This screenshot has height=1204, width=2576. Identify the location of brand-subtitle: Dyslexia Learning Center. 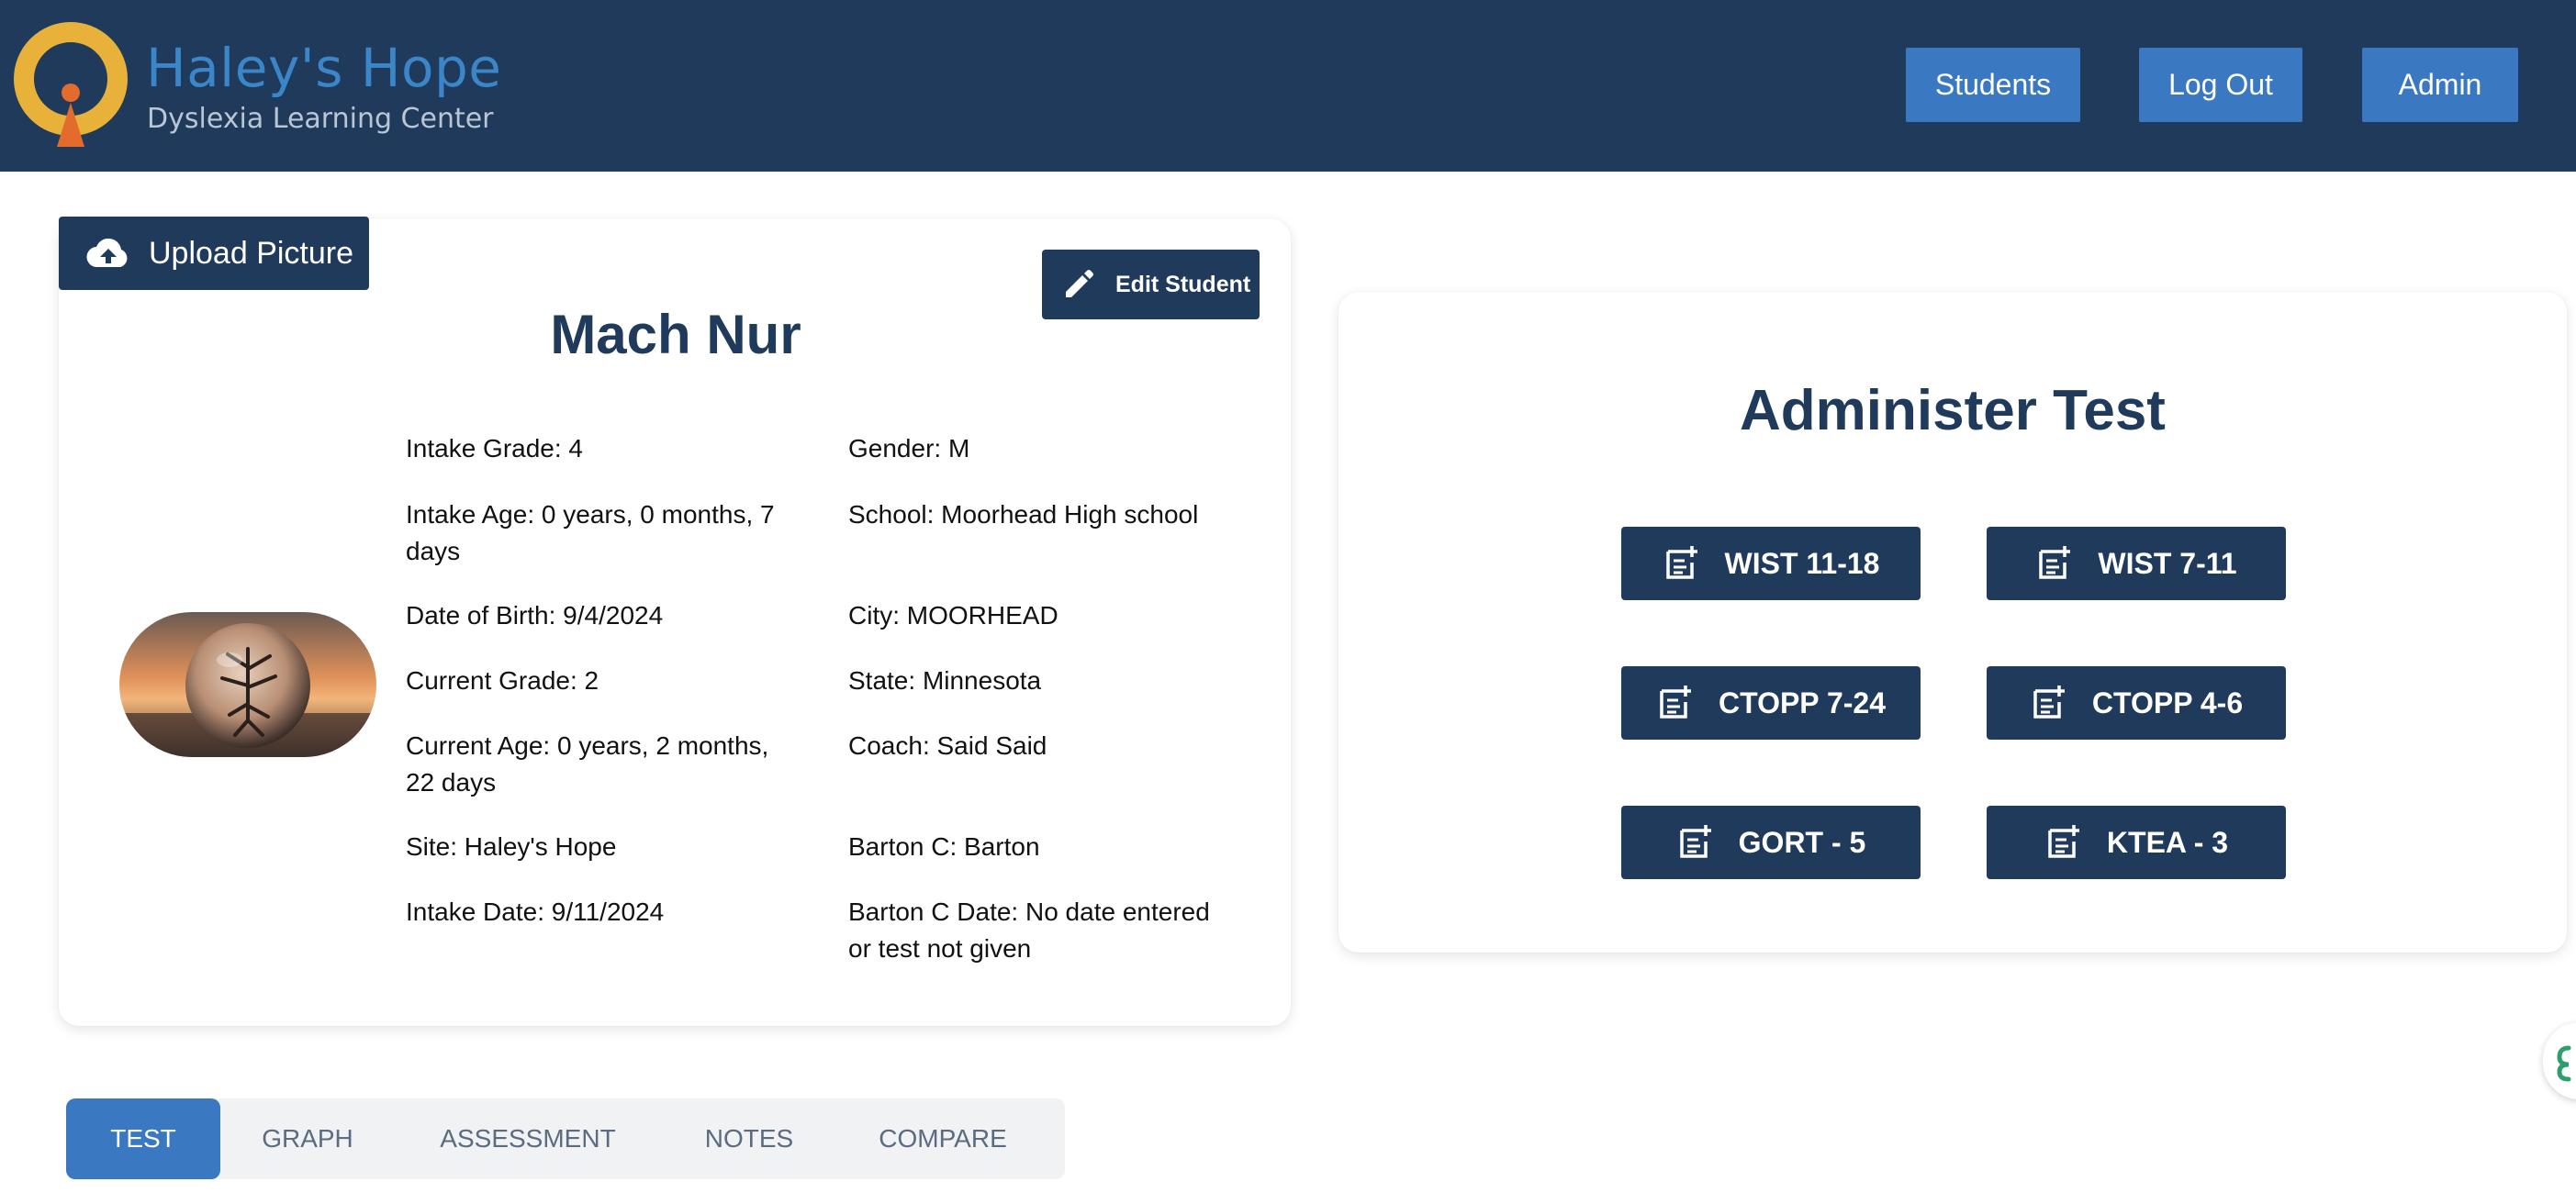
(320, 119).